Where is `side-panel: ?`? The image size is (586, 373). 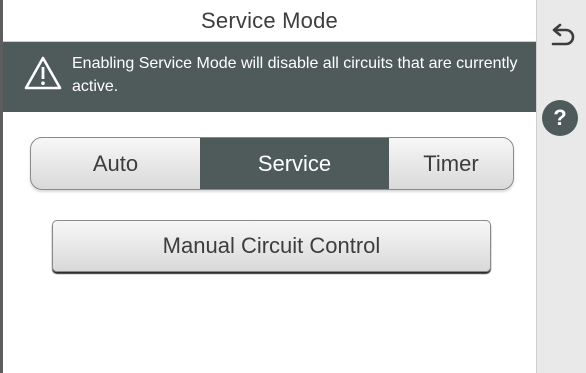 side-panel: ? is located at coordinates (561, 186).